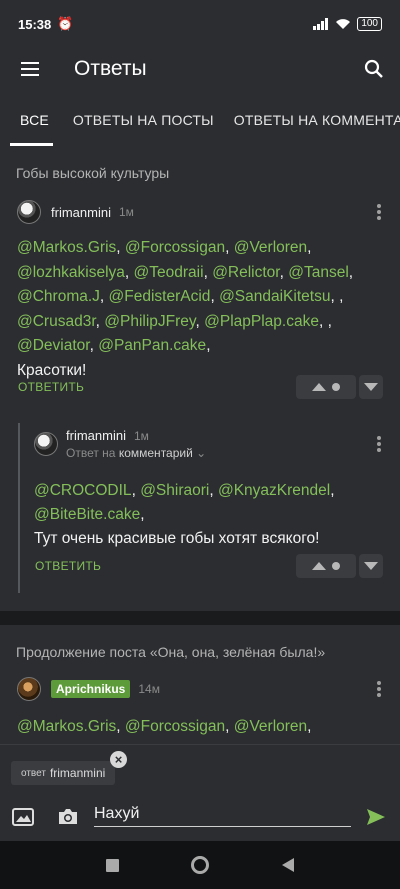 This screenshot has height=889, width=400. Describe the element at coordinates (274, 296) in the screenshot. I see `mention: @SandaiKitetsu` at that location.